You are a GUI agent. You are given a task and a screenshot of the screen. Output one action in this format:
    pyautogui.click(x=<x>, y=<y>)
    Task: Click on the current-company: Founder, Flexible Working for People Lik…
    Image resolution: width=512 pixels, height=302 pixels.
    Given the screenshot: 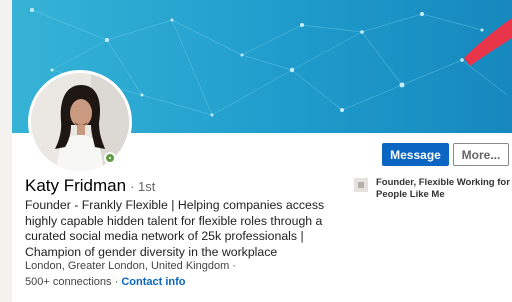 What is the action you would take?
    pyautogui.click(x=444, y=189)
    